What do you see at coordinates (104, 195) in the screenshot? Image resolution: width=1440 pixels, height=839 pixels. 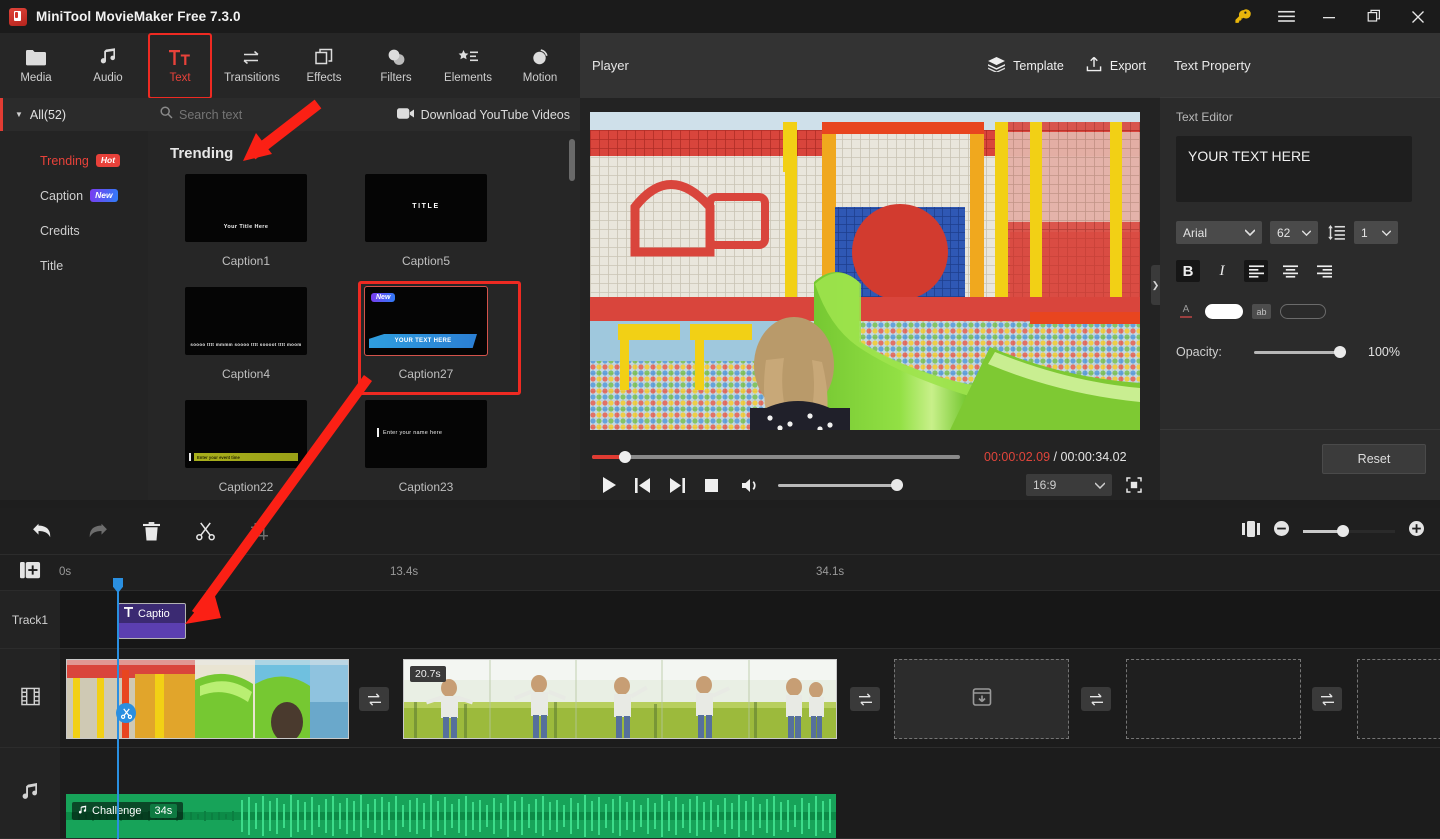 I see `badge-new: New` at bounding box center [104, 195].